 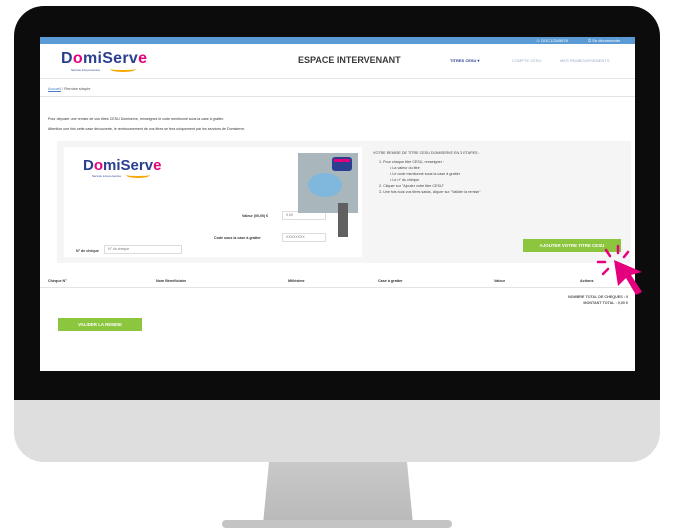 What do you see at coordinates (296, 281) in the screenshot?
I see `col-millesime: Millésime` at bounding box center [296, 281].